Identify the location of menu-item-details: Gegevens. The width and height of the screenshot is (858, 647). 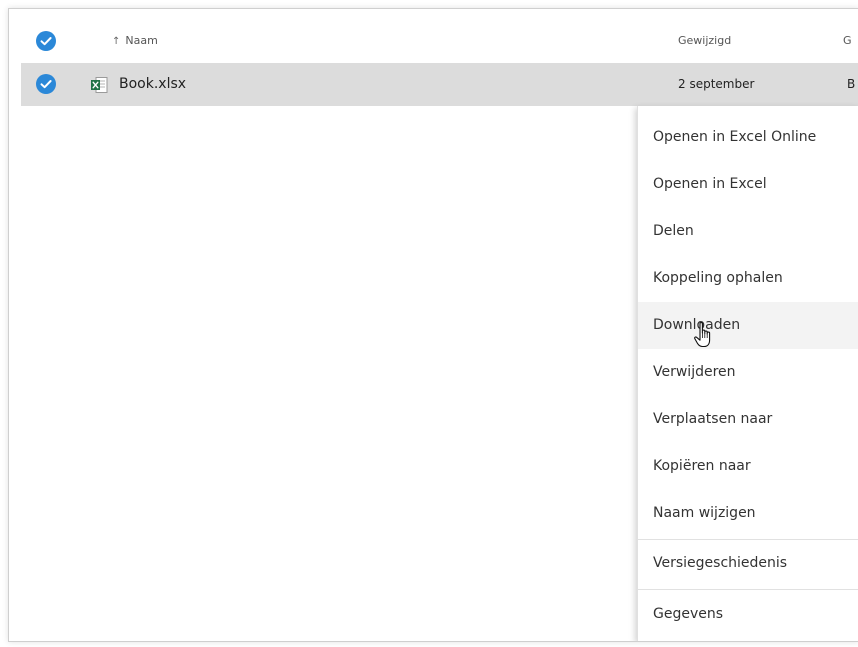
(748, 614).